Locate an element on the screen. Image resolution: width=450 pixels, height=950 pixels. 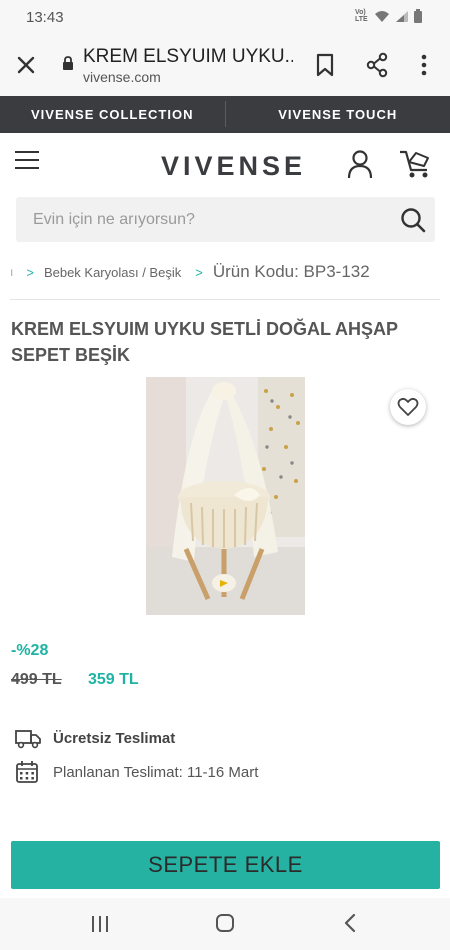
divider is located at coordinates (225, 299).